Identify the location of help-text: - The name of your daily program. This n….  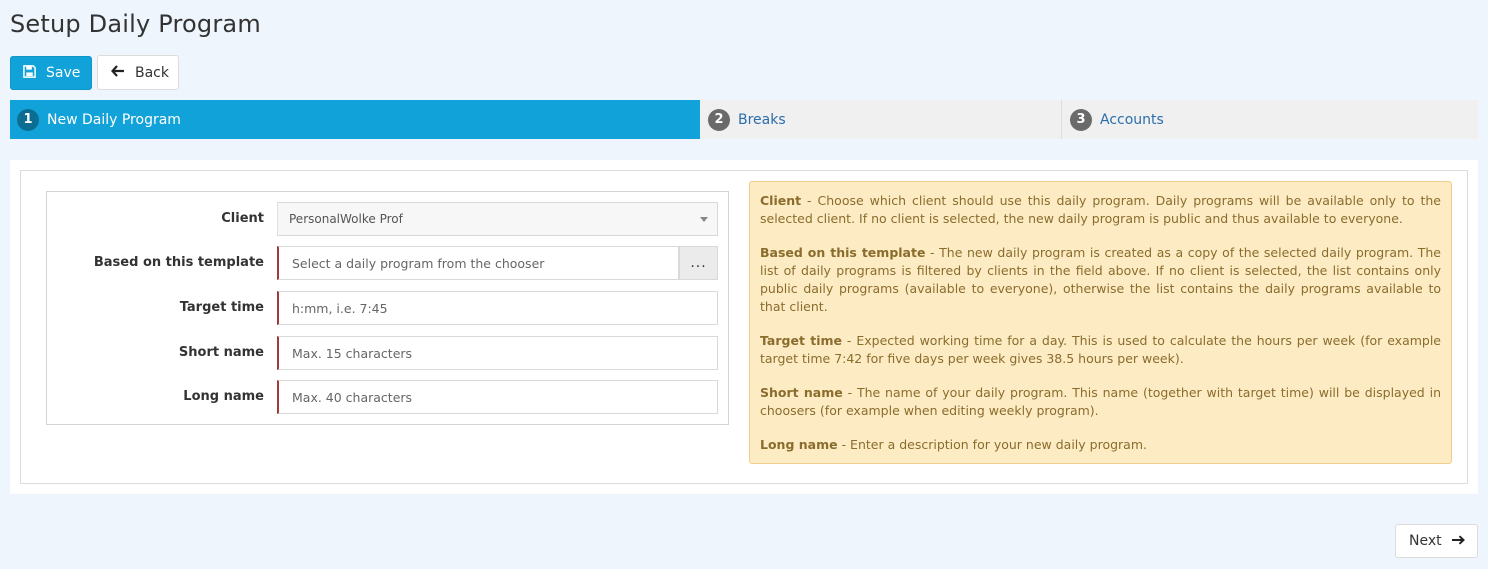
(1100, 401).